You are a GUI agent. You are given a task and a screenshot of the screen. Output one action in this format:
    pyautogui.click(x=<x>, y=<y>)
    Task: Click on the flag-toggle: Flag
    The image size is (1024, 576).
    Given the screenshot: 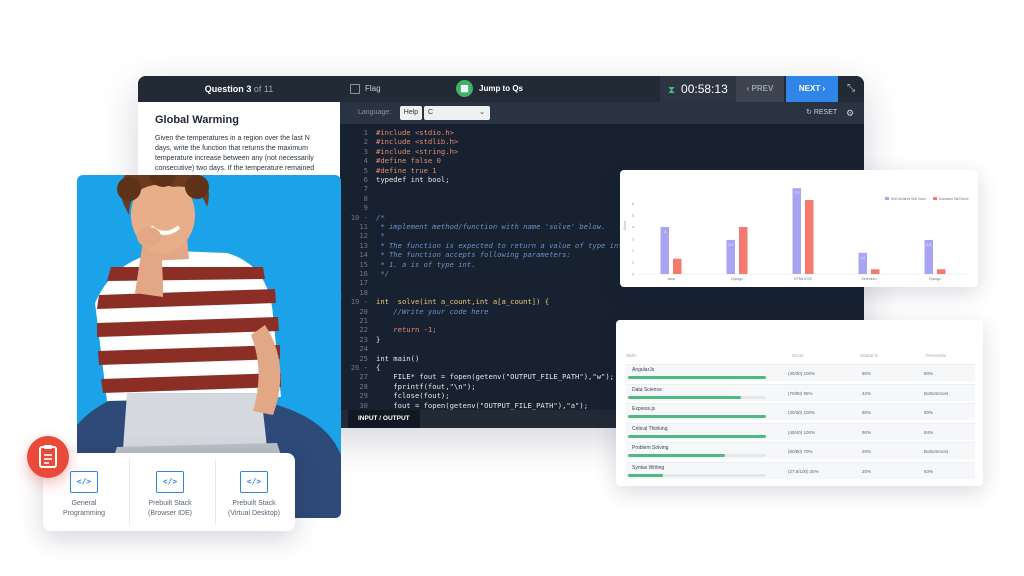 What is the action you would take?
    pyautogui.click(x=365, y=89)
    